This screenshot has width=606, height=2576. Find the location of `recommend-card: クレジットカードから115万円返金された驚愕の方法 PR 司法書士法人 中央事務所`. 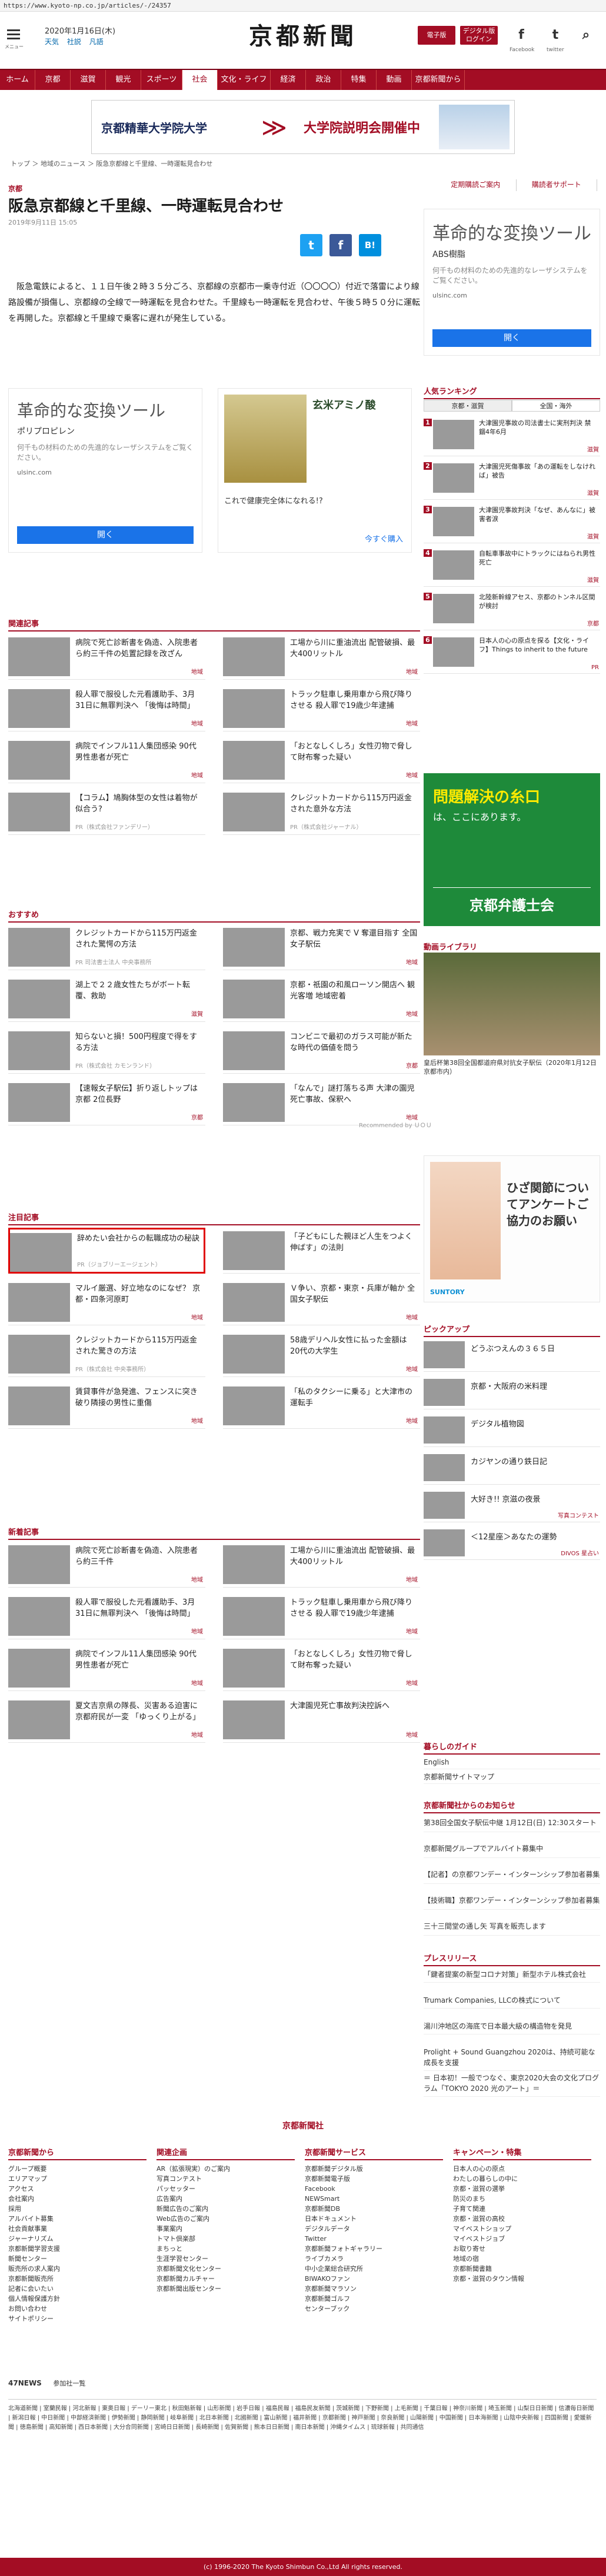

recommend-card: クレジットカードから115万円返金された驚愕の方法 PR 司法書士法人 中央事務所 is located at coordinates (106, 947).